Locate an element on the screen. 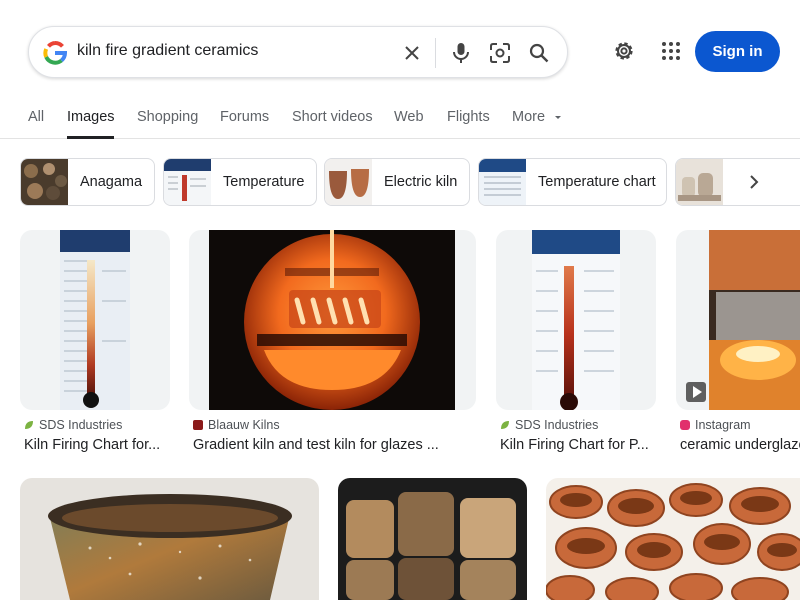 The image size is (800, 600). result-card-4: Instagram ceramic underglaze is located at coordinates (738, 345).